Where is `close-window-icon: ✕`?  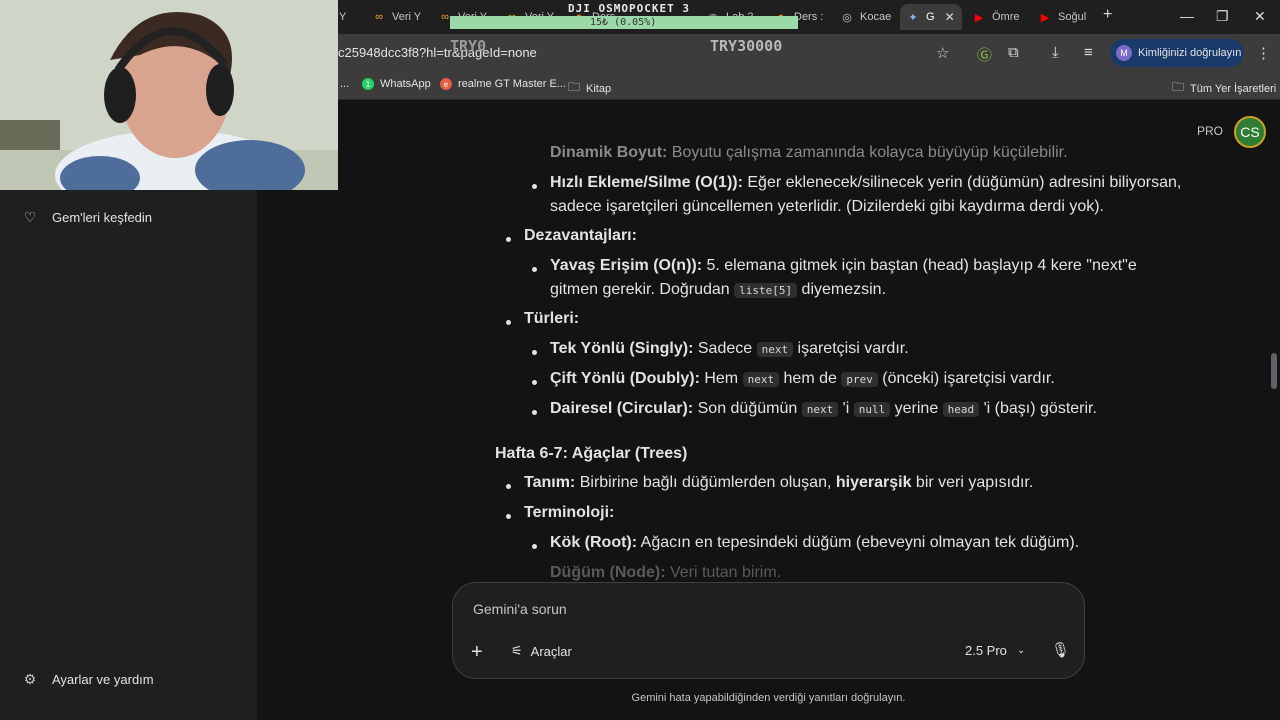
close-window-icon: ✕ is located at coordinates (1260, 16).